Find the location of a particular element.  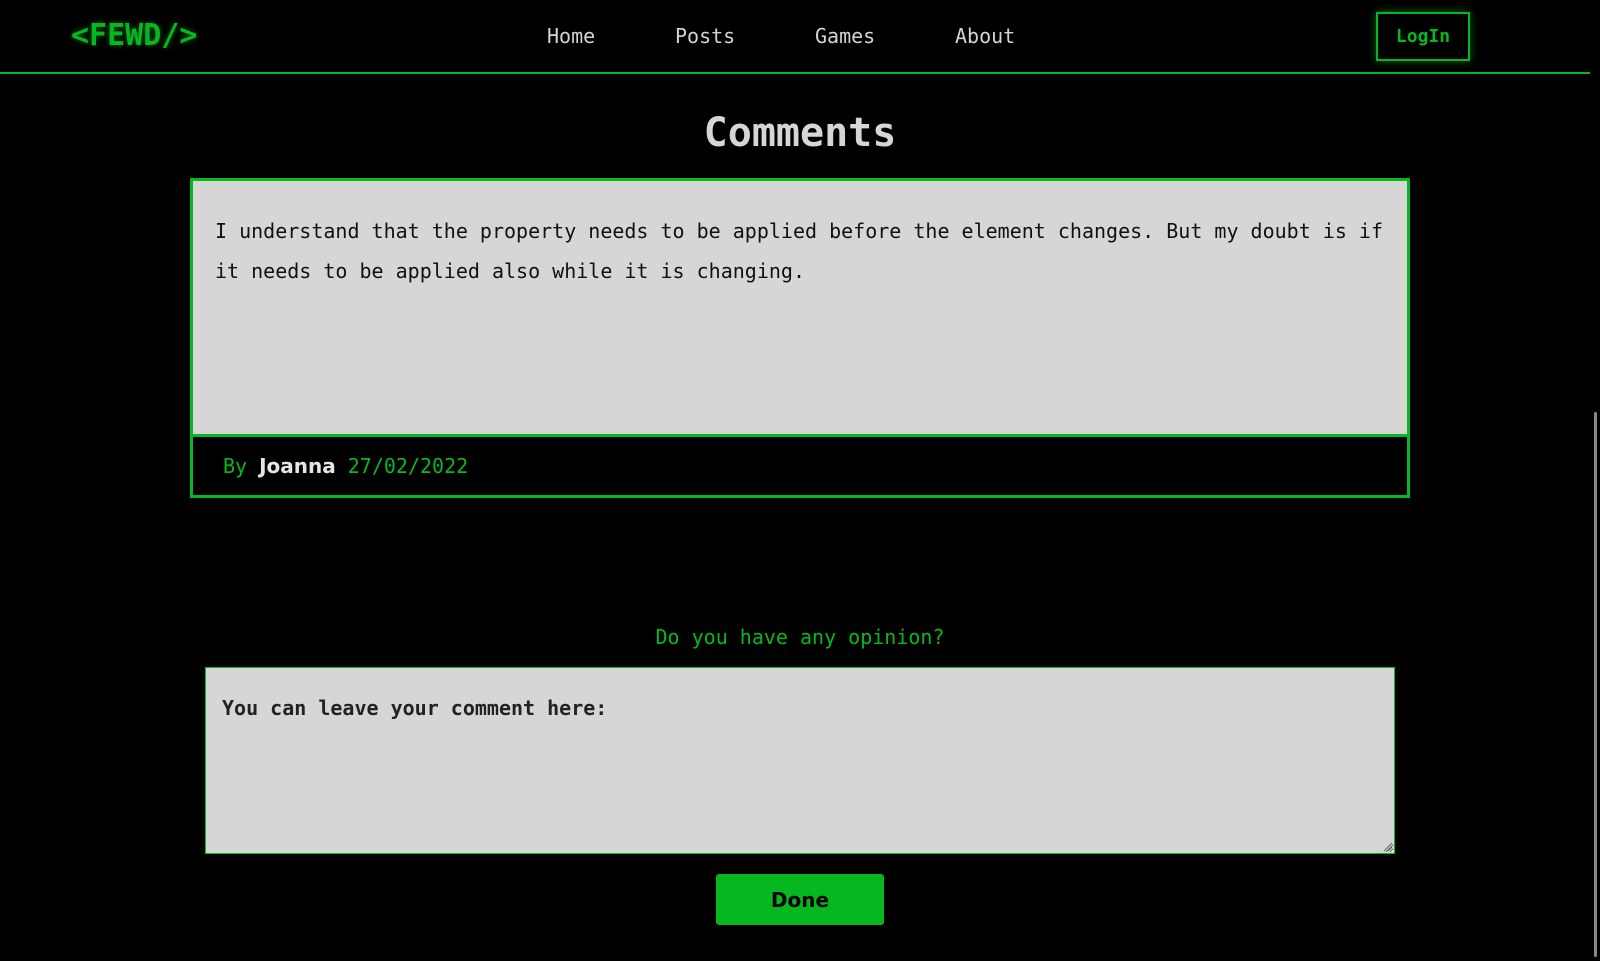

comment-author: Joanna is located at coordinates (297, 466).